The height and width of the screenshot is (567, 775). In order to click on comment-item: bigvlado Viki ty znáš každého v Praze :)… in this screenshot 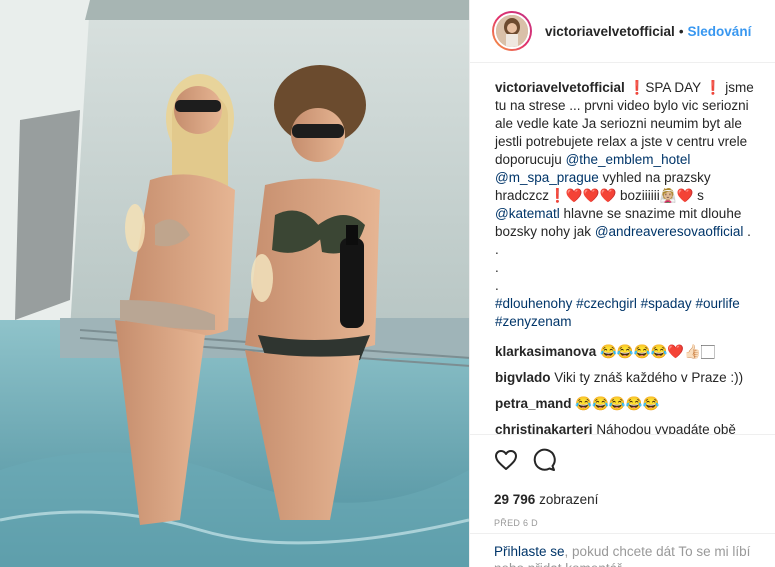, I will do `click(630, 378)`.